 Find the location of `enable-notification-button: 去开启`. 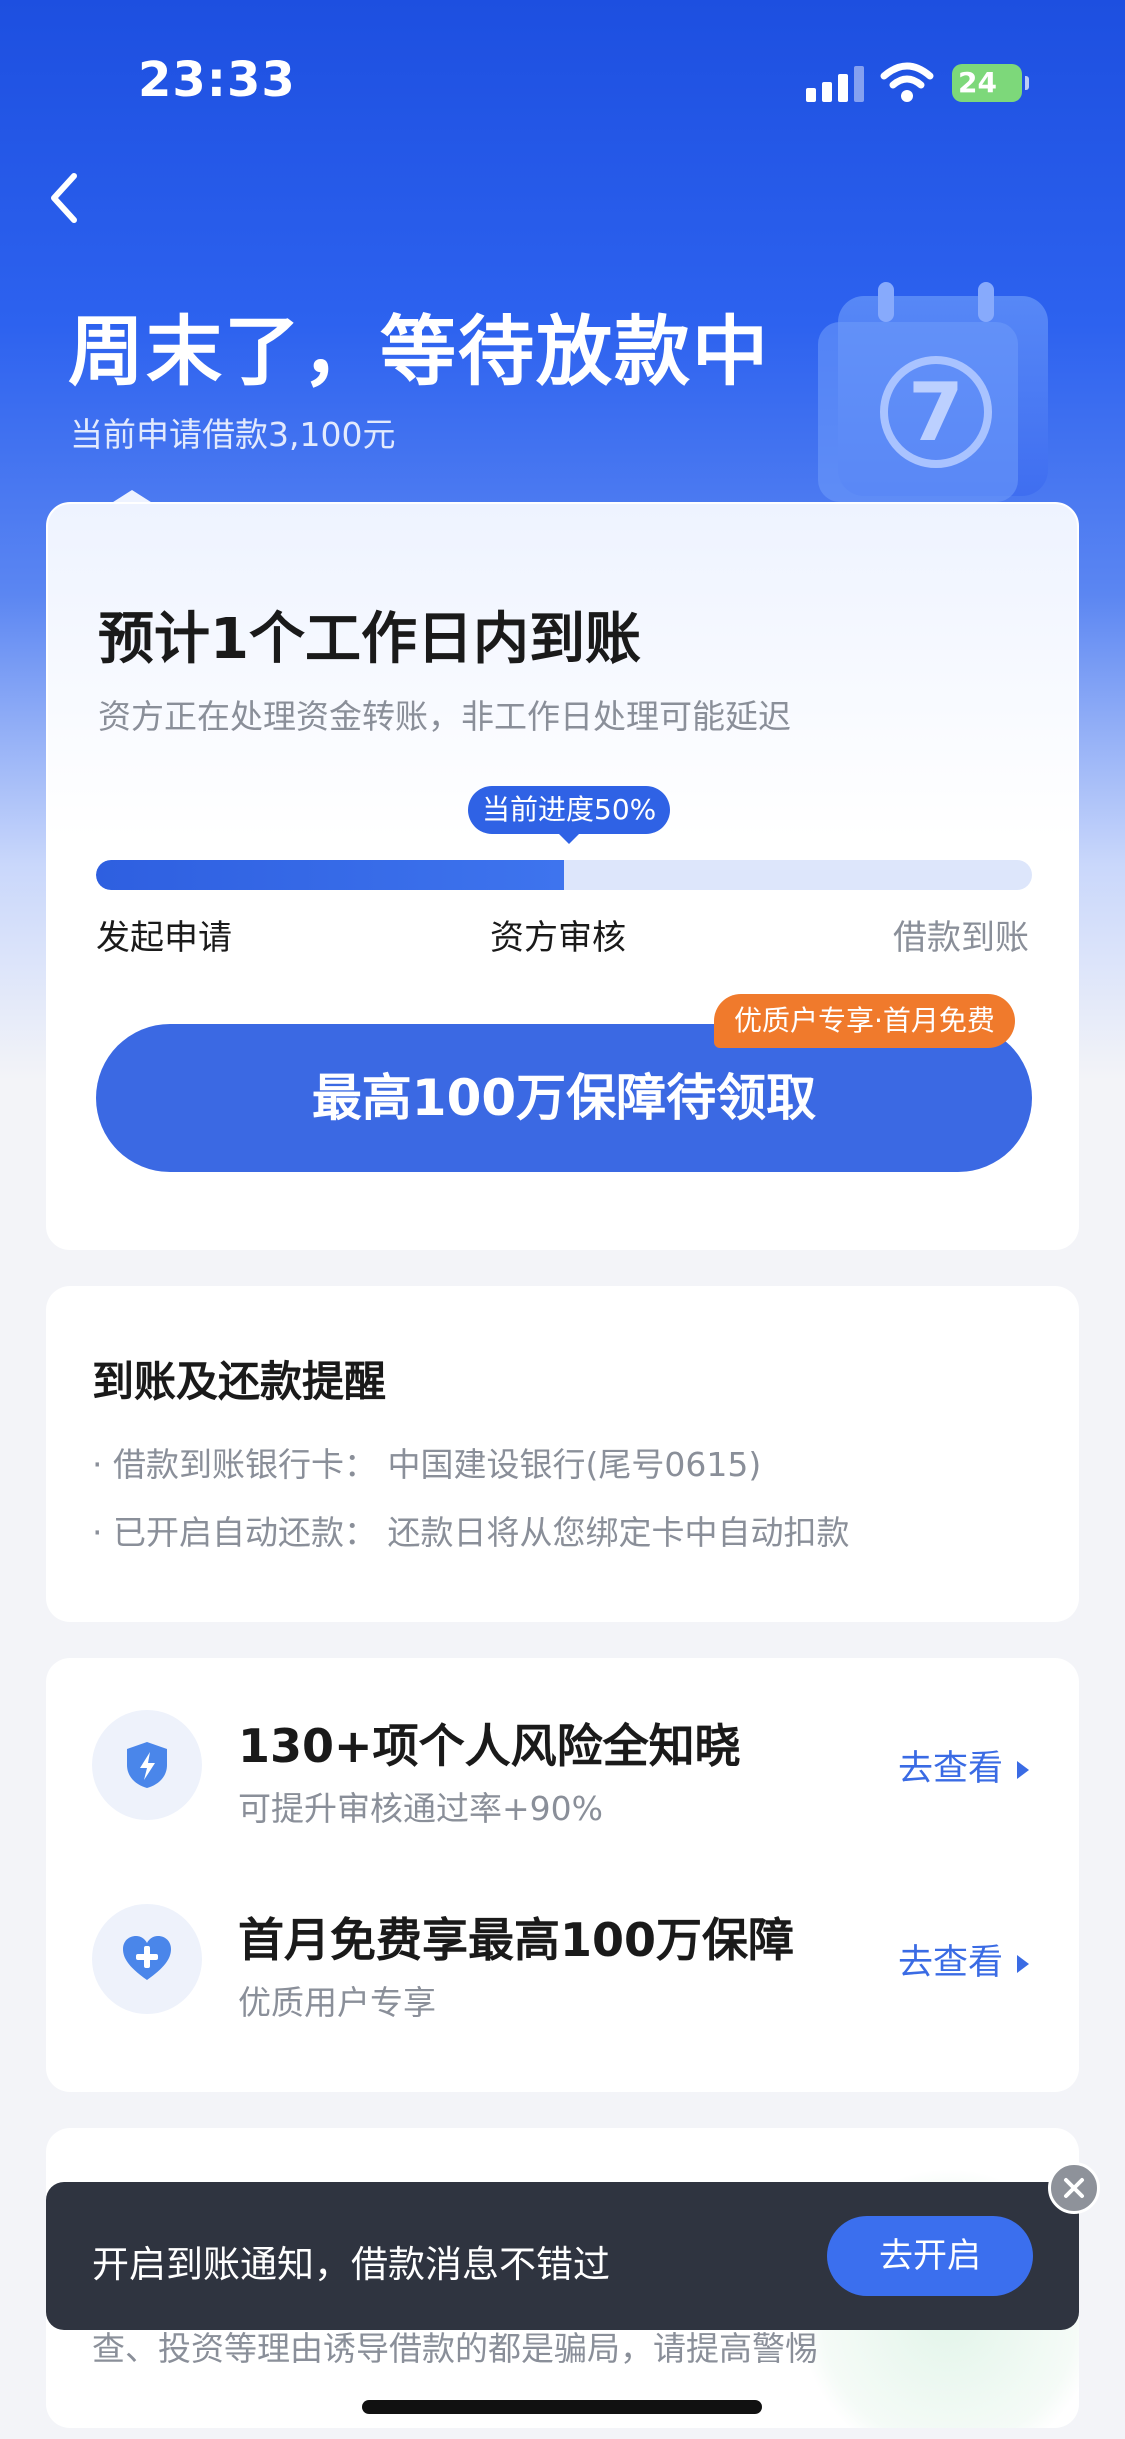

enable-notification-button: 去开启 is located at coordinates (930, 2256).